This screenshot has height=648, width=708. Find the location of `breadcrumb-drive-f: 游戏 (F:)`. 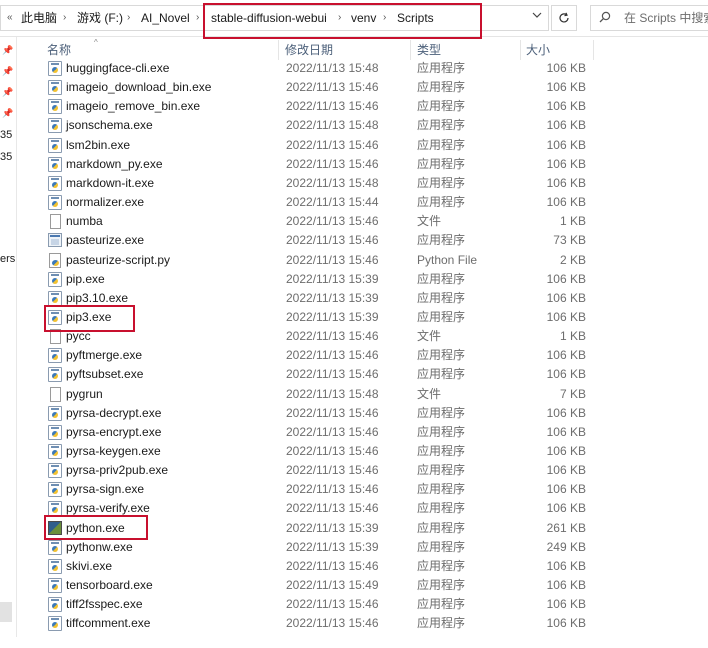

breadcrumb-drive-f: 游戏 (F:) is located at coordinates (100, 18).